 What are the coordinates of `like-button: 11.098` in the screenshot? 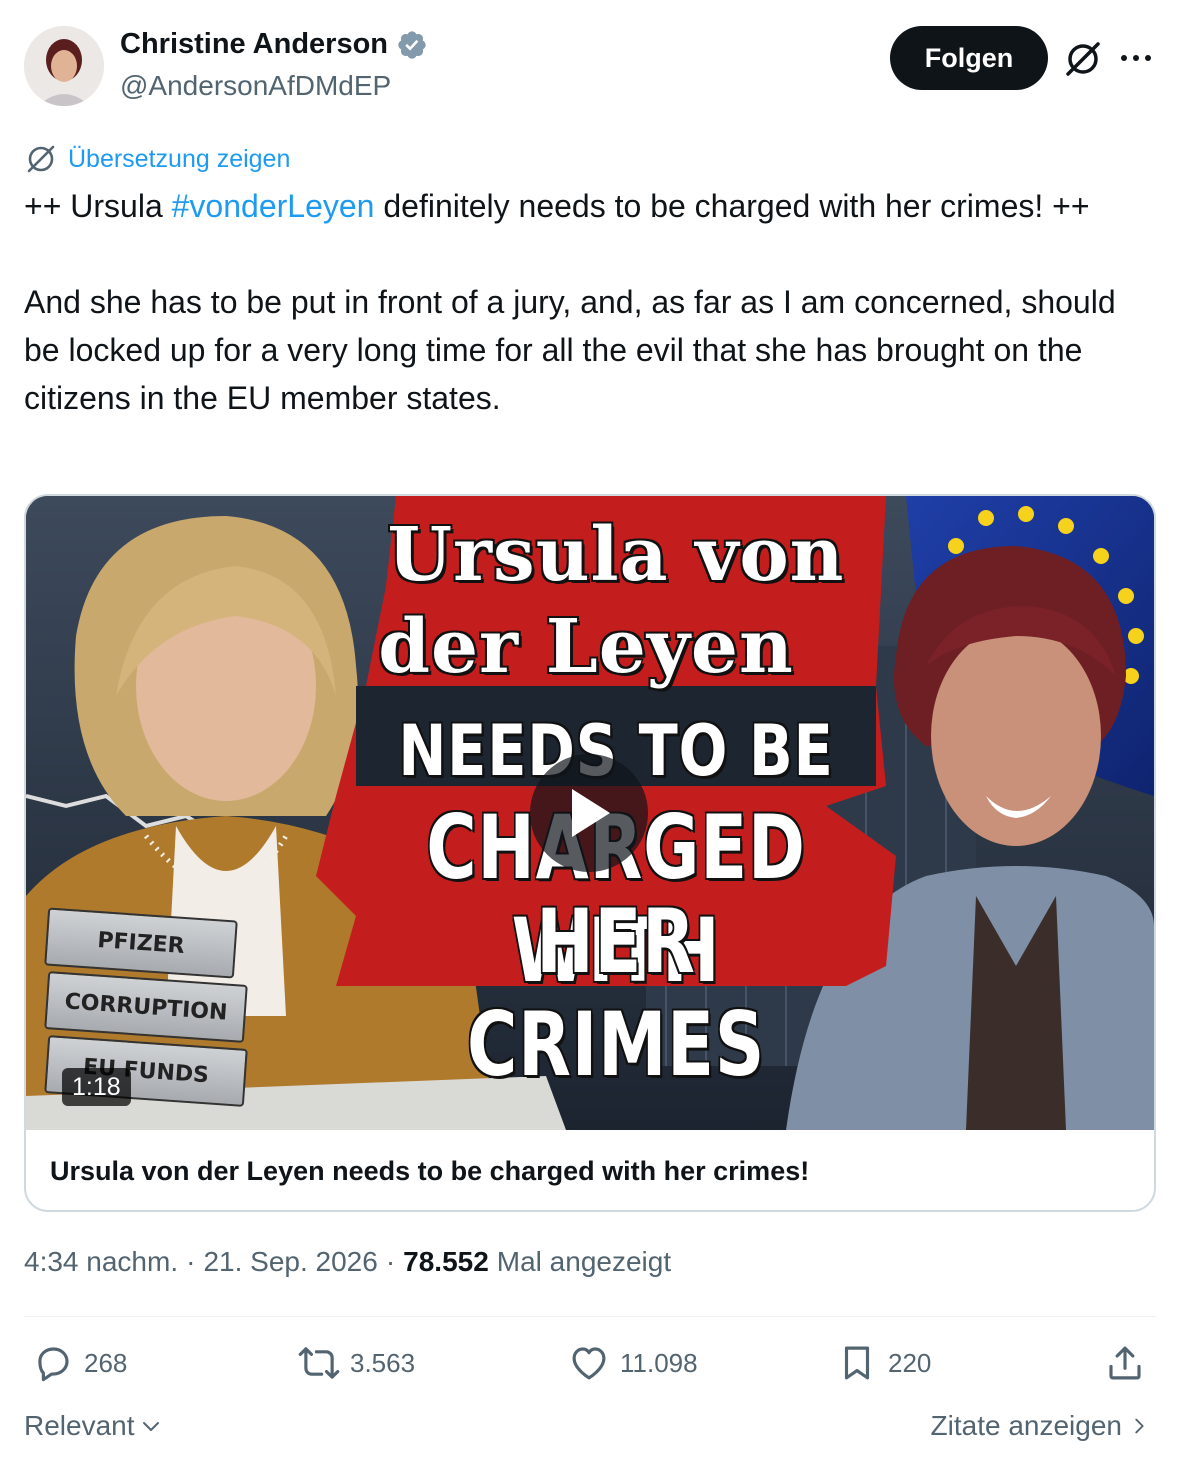 It's located at (633, 1363).